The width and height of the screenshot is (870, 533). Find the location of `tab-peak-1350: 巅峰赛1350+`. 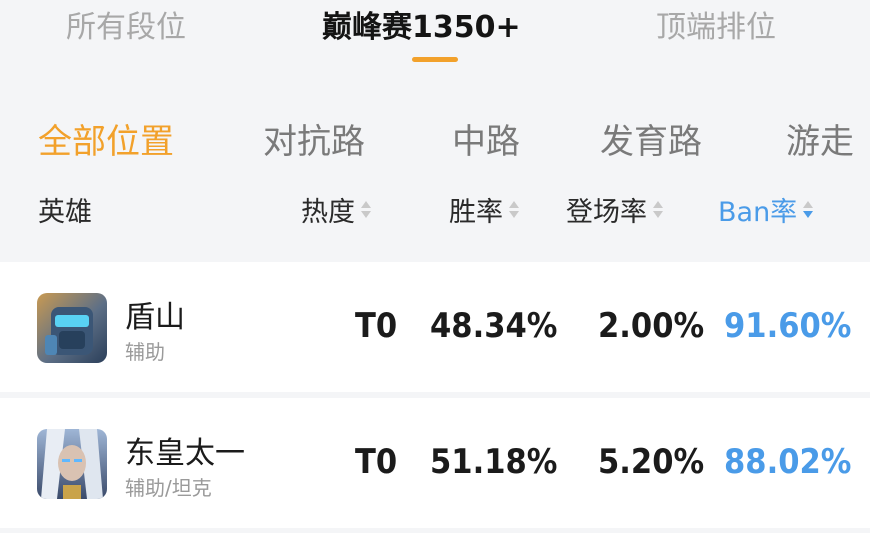

tab-peak-1350: 巅峰赛1350+ is located at coordinates (421, 24).